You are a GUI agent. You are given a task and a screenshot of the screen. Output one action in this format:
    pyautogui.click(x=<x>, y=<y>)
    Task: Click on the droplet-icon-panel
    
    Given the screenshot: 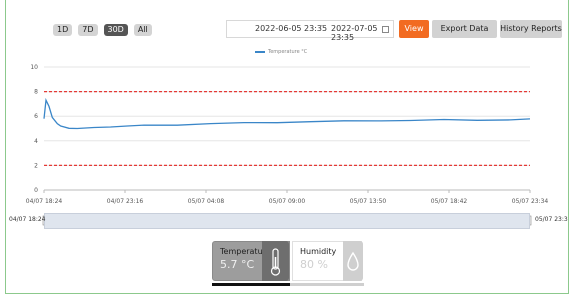 What is the action you would take?
    pyautogui.click(x=353, y=261)
    